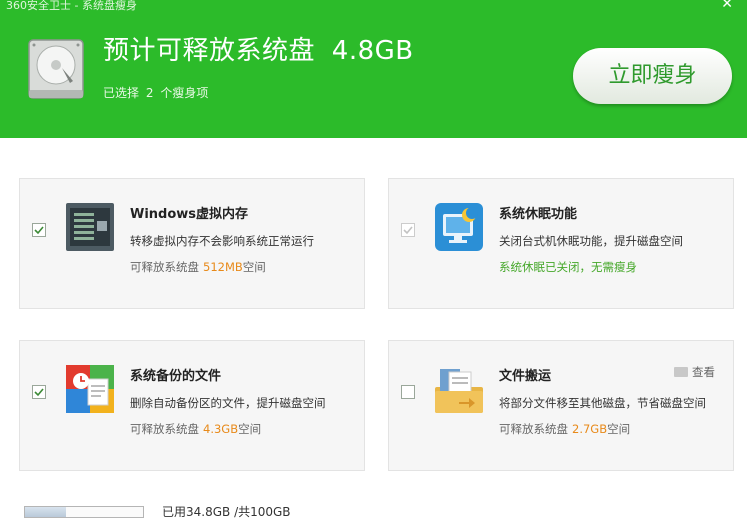  What do you see at coordinates (90, 389) in the screenshot?
I see `backup-files-icon` at bounding box center [90, 389].